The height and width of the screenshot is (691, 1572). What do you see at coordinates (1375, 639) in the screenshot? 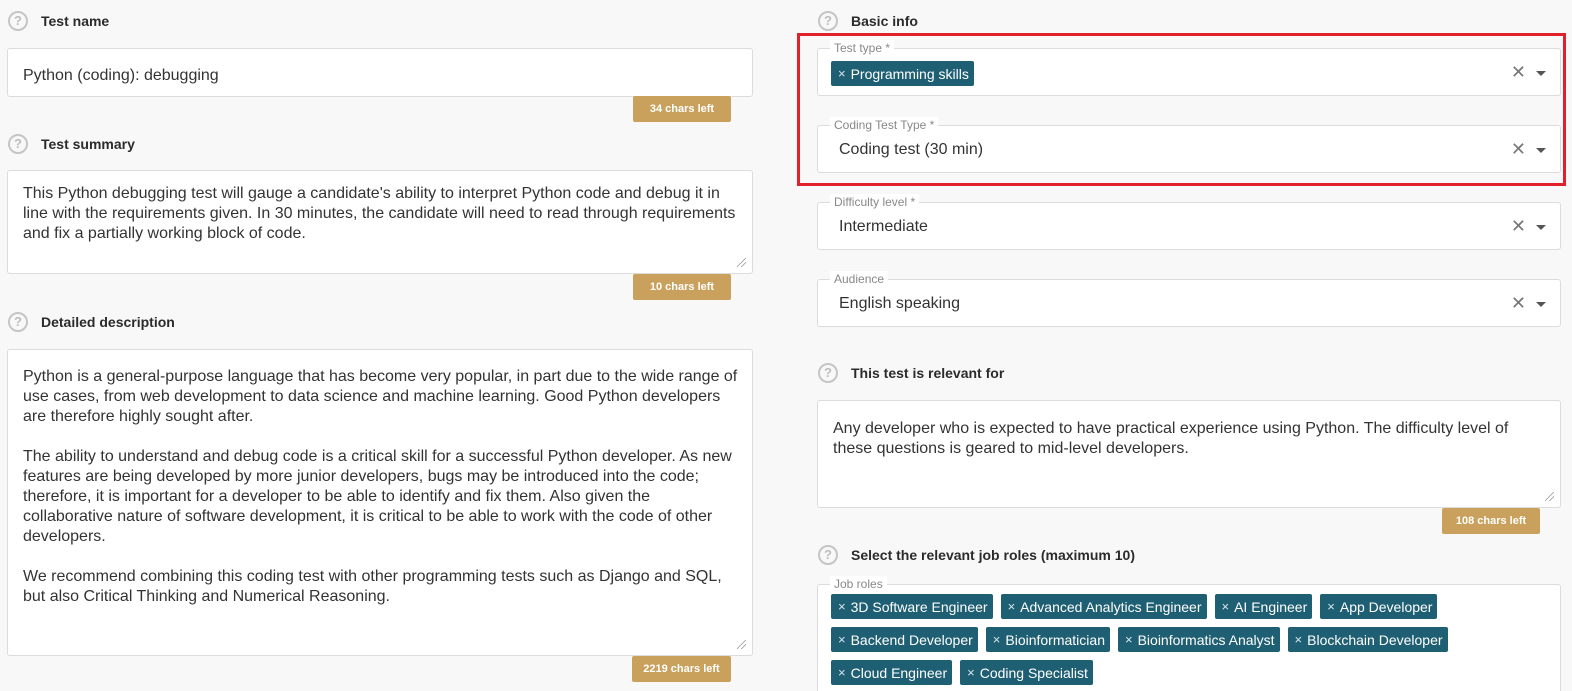
I see `chip-label: Blockchain Developer` at bounding box center [1375, 639].